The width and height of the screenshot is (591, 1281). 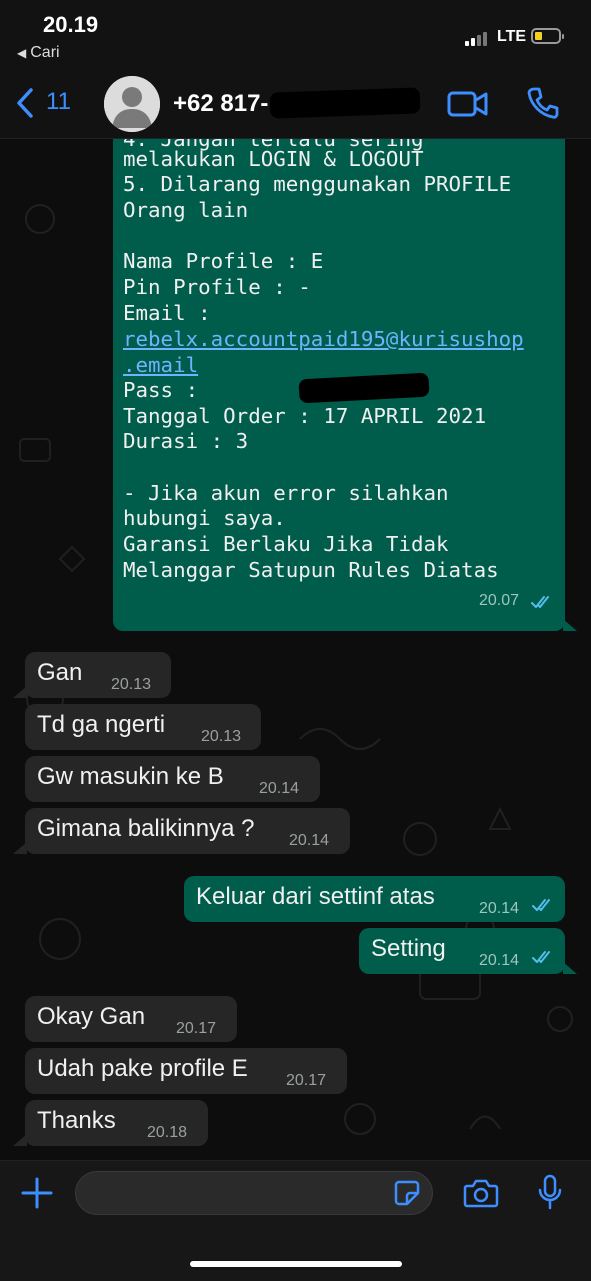 I want to click on voice-message-button, so click(x=550, y=1193).